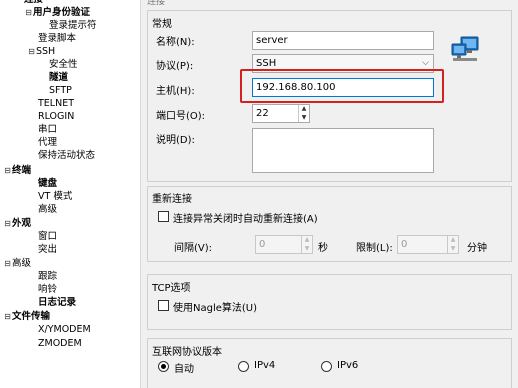 This screenshot has height=388, width=518. What do you see at coordinates (329, 302) in the screenshot?
I see `tcp-section: TCP选项 使用Nagle算法(U)` at bounding box center [329, 302].